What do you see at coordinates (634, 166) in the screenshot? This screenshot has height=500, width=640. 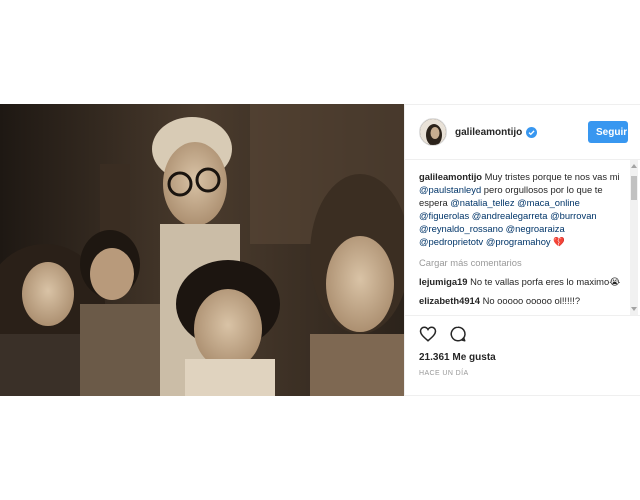 I see `scroll-up-arrow-icon` at bounding box center [634, 166].